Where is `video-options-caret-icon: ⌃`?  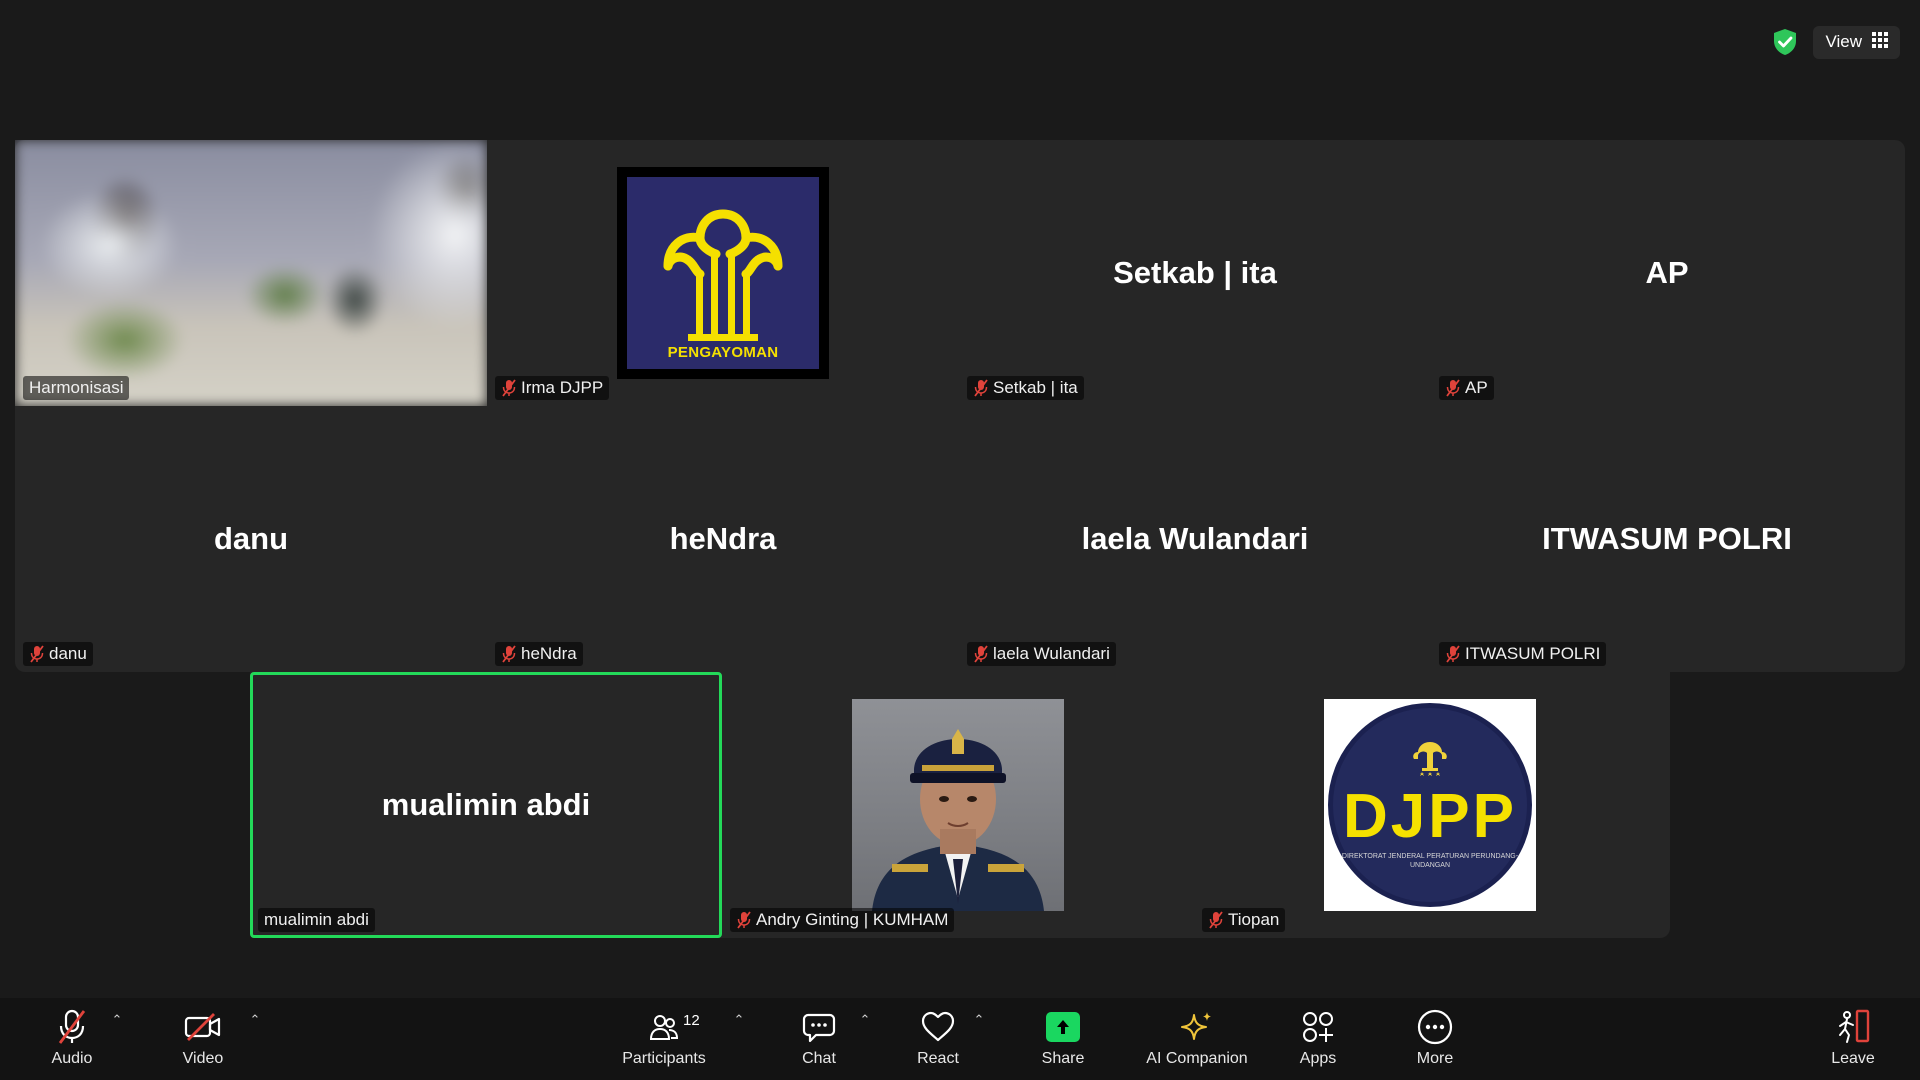
video-options-caret-icon: ⌃ is located at coordinates (255, 1021).